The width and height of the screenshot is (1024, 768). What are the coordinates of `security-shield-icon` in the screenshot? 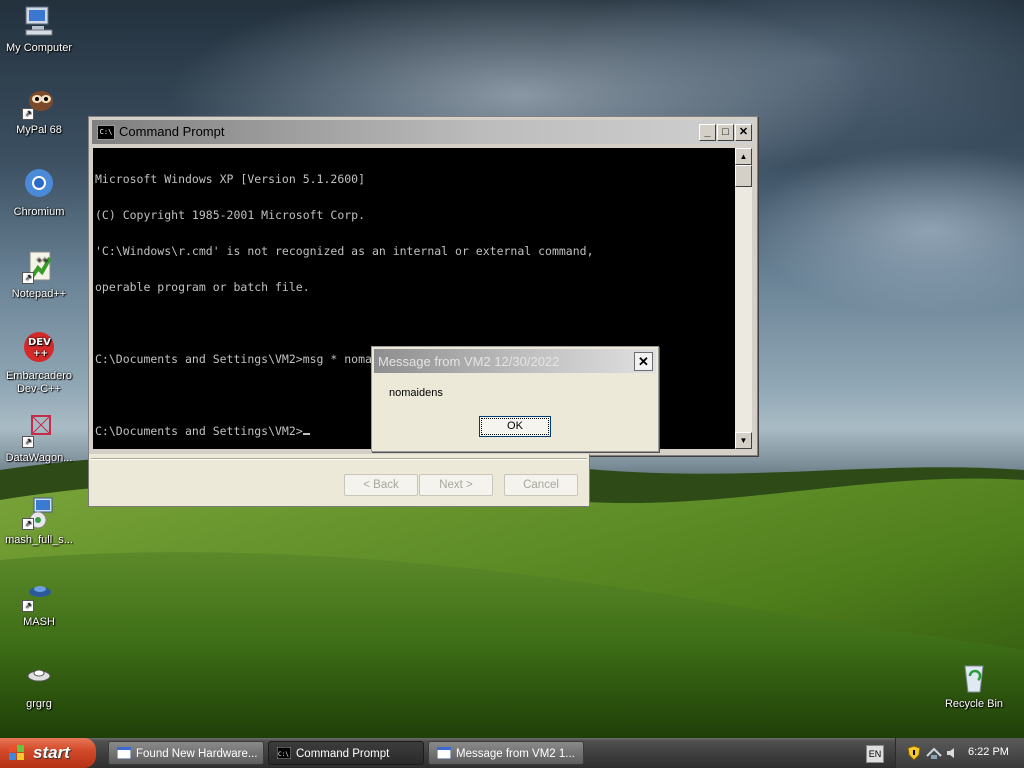 It's located at (914, 753).